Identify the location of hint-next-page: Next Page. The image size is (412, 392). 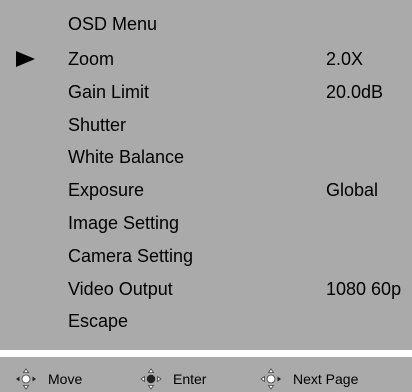
(308, 379).